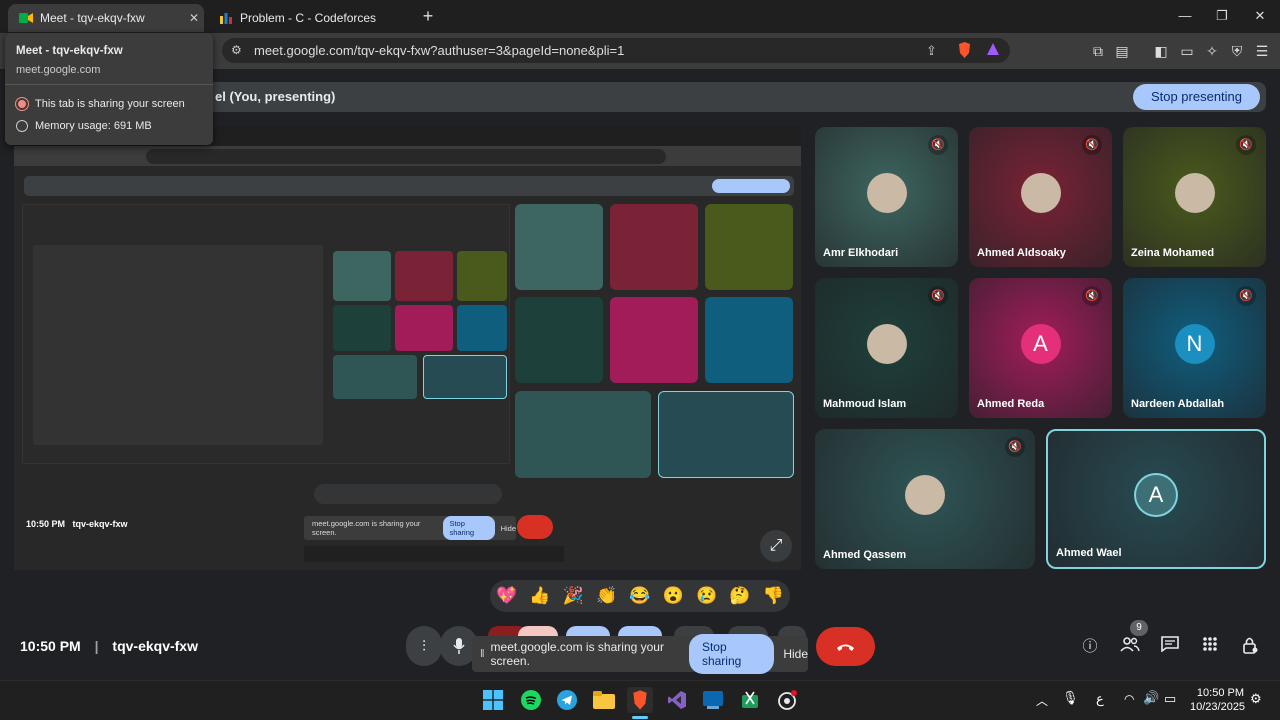 This screenshot has width=1280, height=720. I want to click on taskbar-clock: 10:50 PM 10/23/2025, so click(1217, 700).